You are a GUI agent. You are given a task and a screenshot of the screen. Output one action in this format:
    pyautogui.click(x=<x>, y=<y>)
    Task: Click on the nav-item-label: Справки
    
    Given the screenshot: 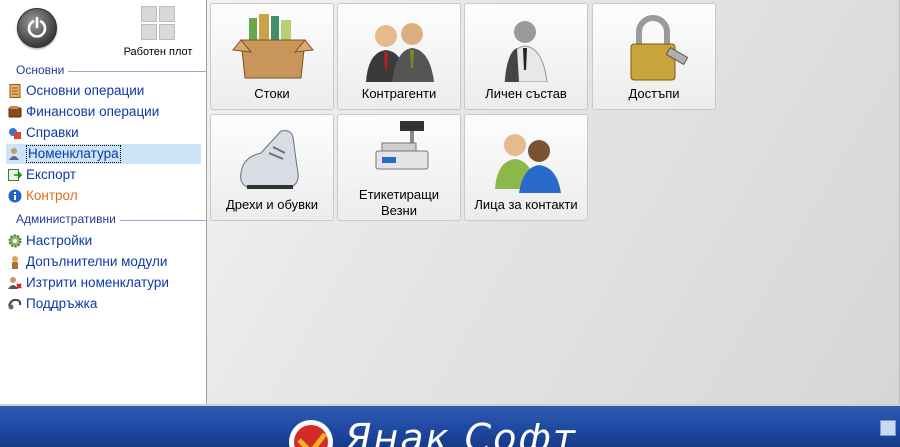 What is the action you would take?
    pyautogui.click(x=52, y=132)
    